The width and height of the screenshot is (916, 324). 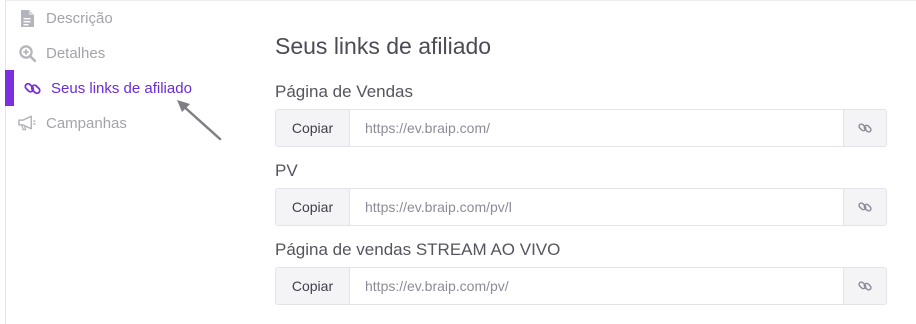 What do you see at coordinates (120, 18) in the screenshot?
I see `sidebar-item-descricao: Descrição` at bounding box center [120, 18].